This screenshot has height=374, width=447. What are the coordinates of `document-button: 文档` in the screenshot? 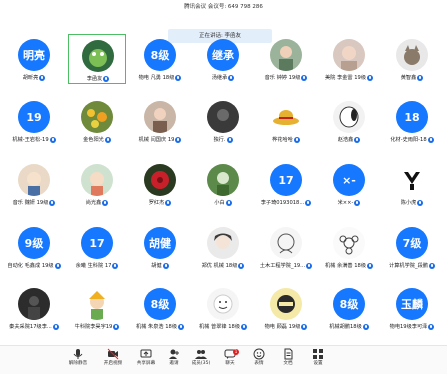 It's located at (288, 360).